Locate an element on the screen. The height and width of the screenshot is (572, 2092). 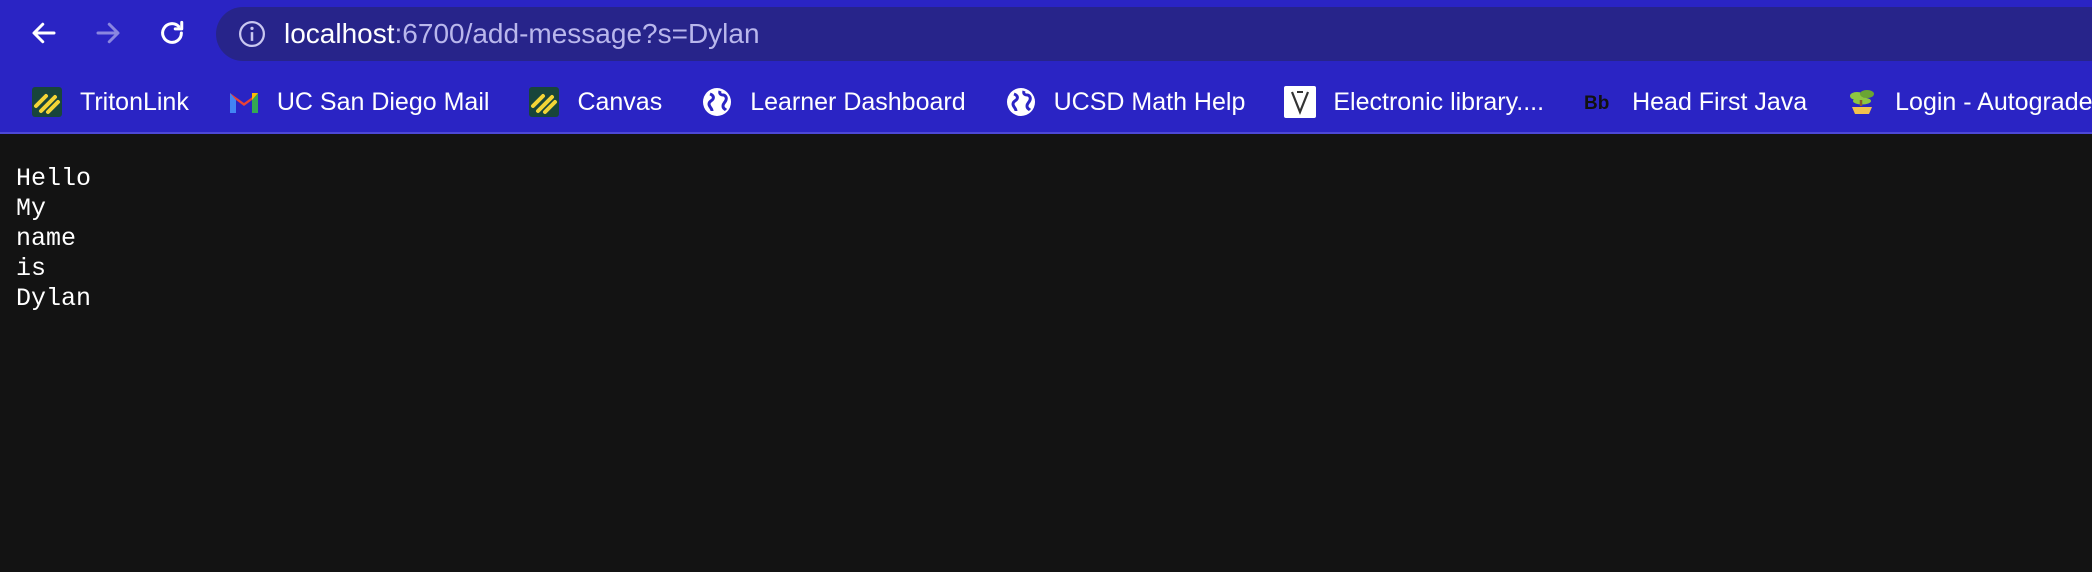
bookmark-canvas: Canvas is located at coordinates (589, 102).